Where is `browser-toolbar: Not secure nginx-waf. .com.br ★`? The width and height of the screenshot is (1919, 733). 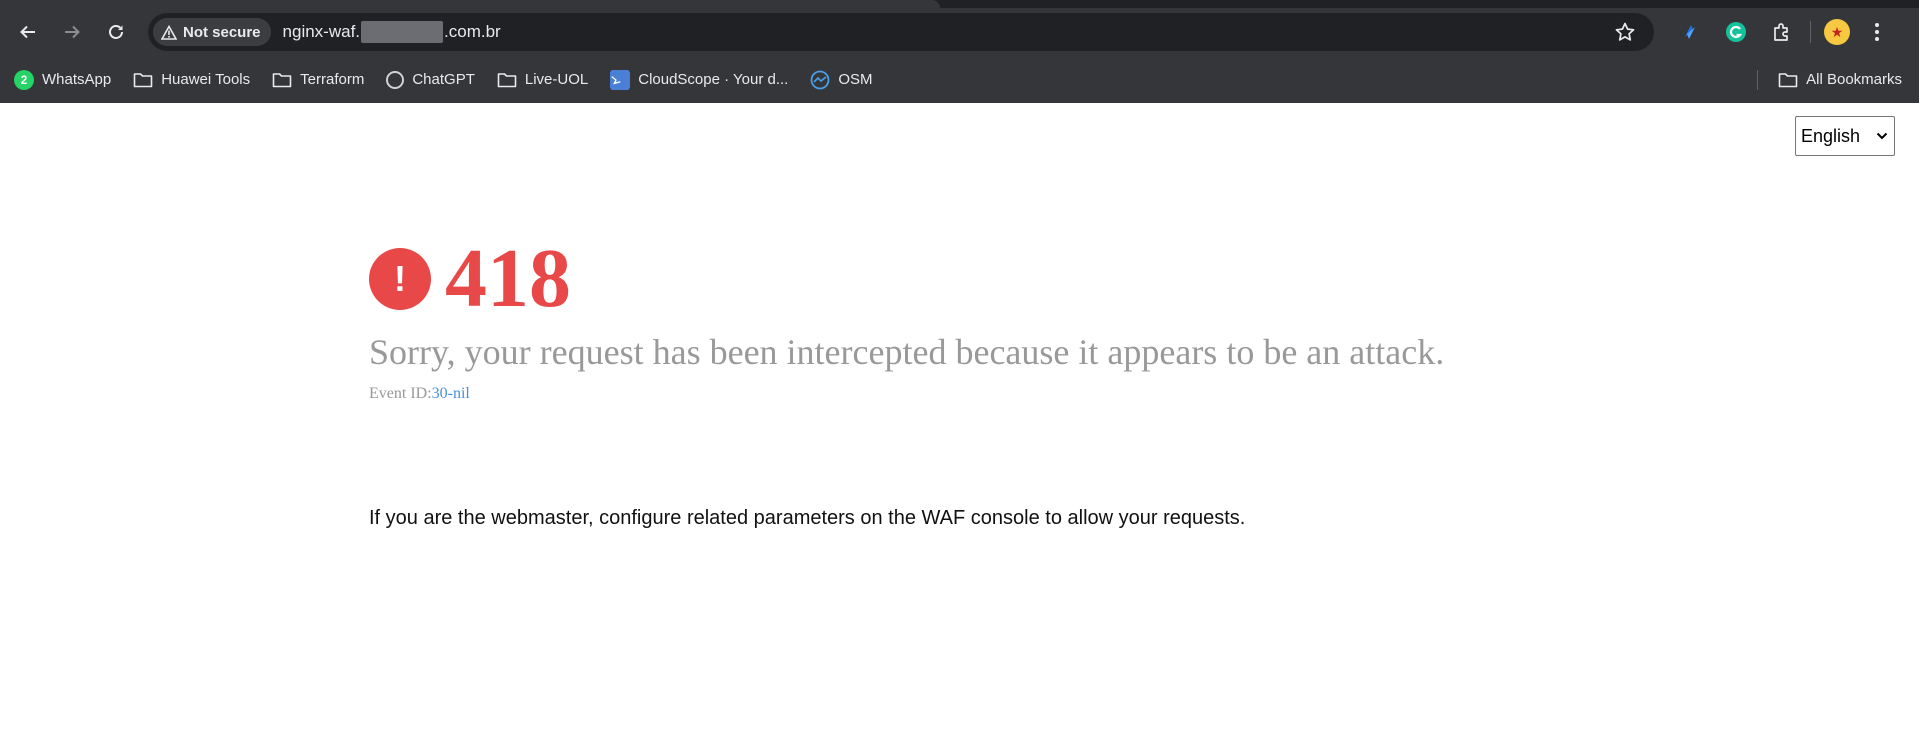
browser-toolbar: Not secure nginx-waf. .com.br ★ is located at coordinates (959, 32).